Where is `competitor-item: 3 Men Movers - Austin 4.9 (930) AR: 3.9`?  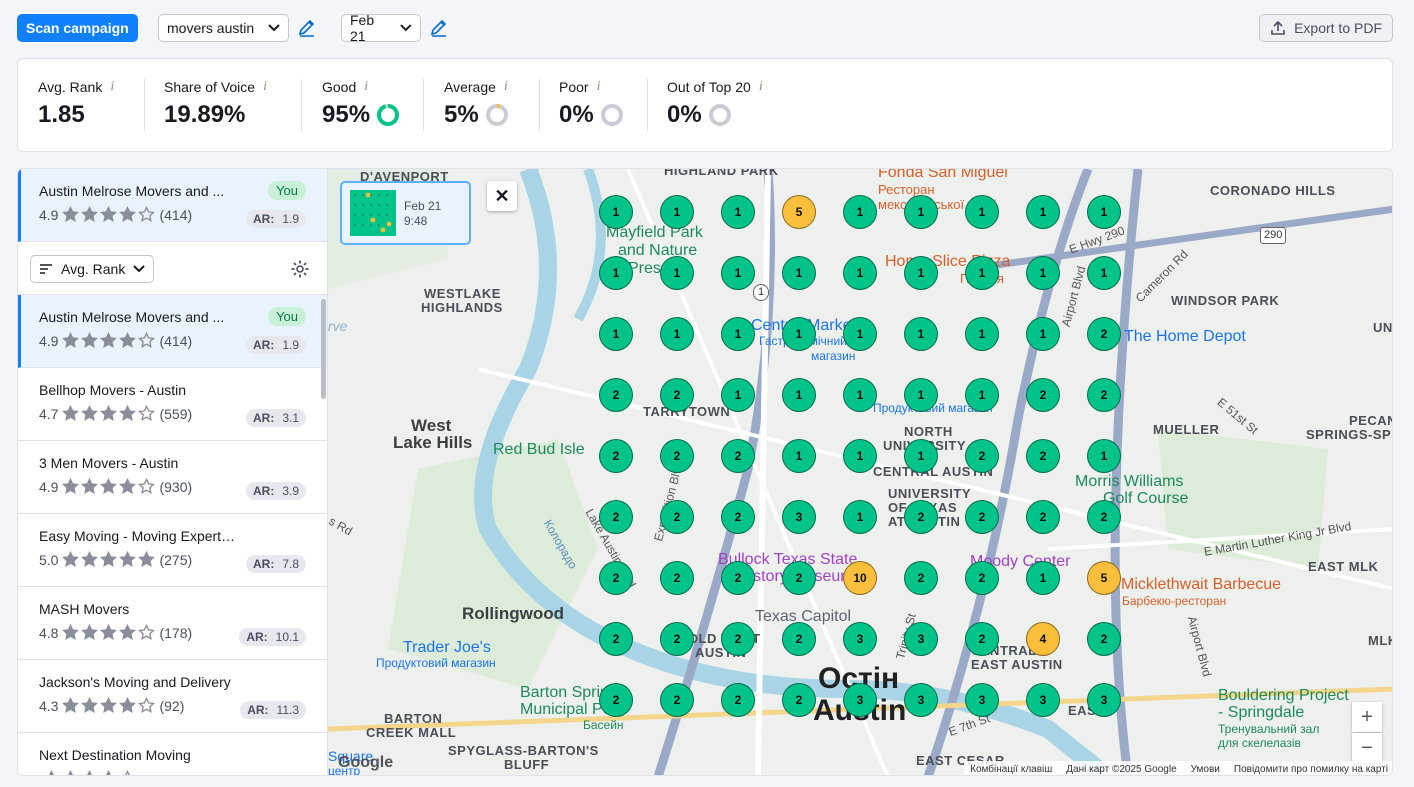
competitor-item: 3 Men Movers - Austin 4.9 (930) AR: 3.9 is located at coordinates (172, 477).